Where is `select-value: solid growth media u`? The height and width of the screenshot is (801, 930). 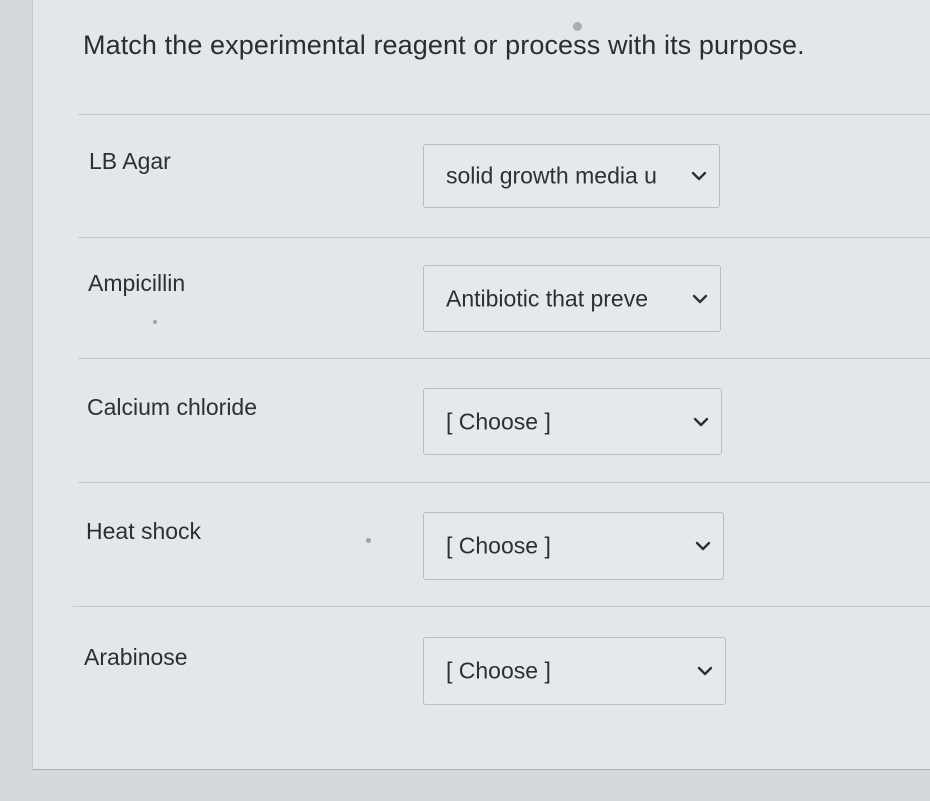 select-value: solid growth media u is located at coordinates (551, 175).